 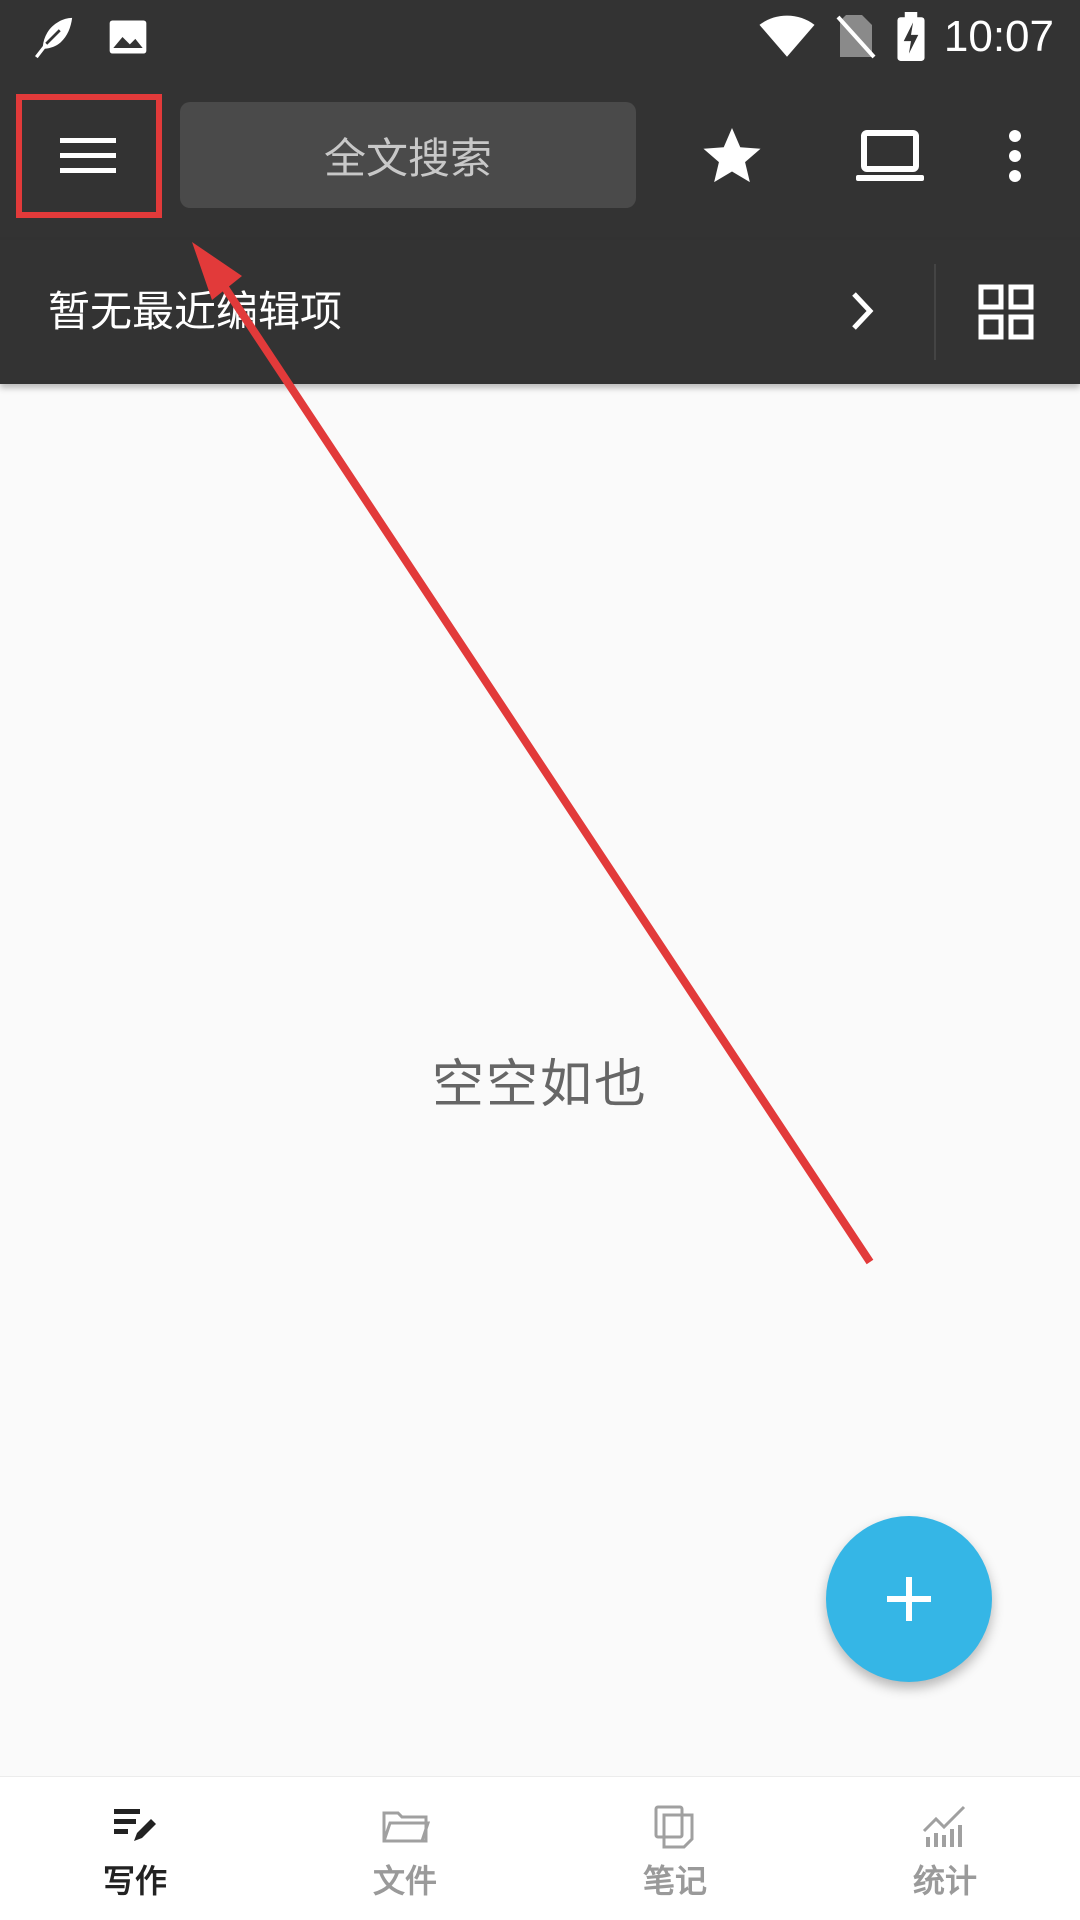 What do you see at coordinates (404, 1881) in the screenshot?
I see `nav-label-files: 文件` at bounding box center [404, 1881].